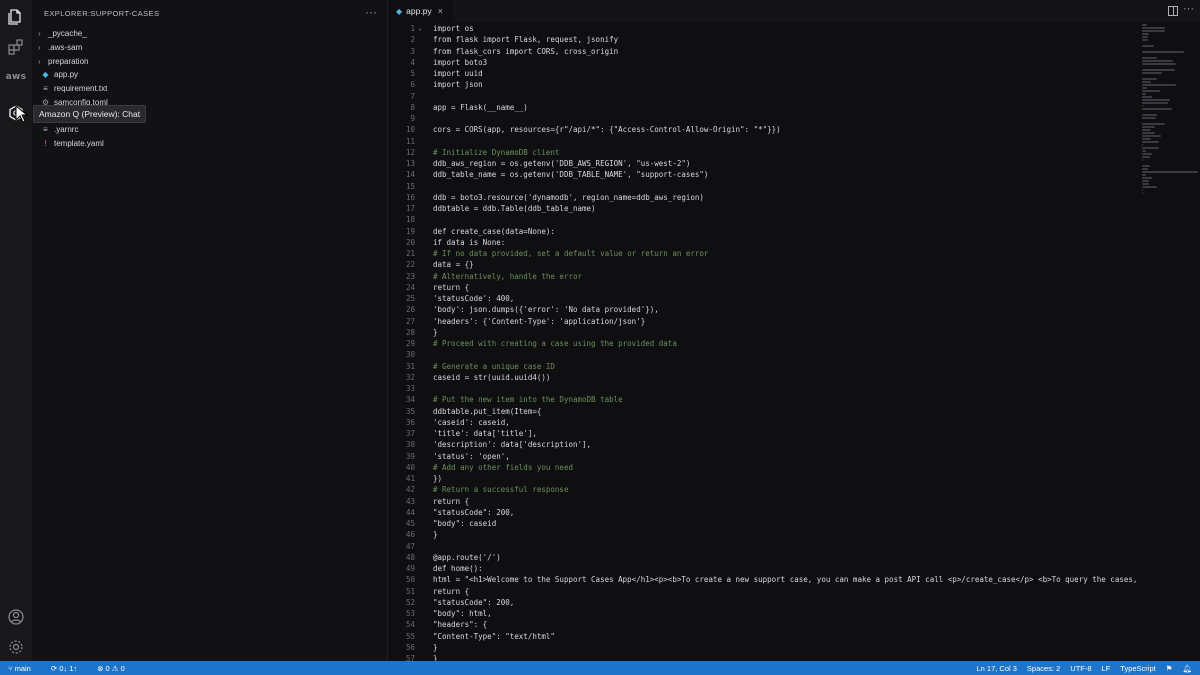 Image resolution: width=1200 pixels, height=675 pixels. I want to click on code-line: 5 import uuid, so click(769, 73).